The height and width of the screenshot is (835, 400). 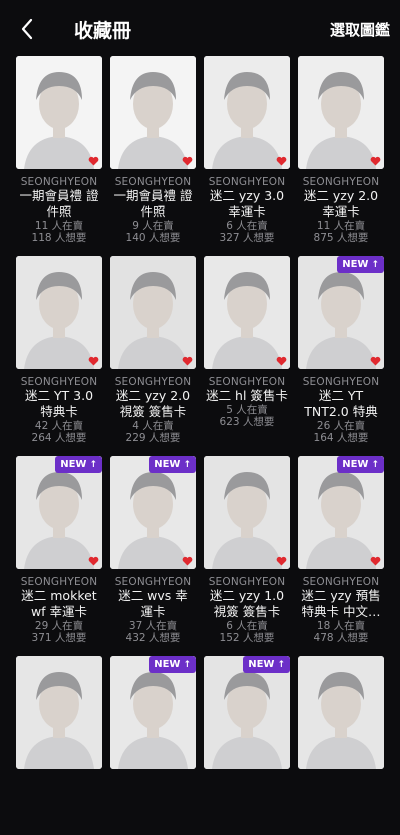 I want to click on photocard-item: SEONGHYEON 迷二 YT 3.0 特典卡 42 人在賣 264 人想要, so click(x=59, y=350).